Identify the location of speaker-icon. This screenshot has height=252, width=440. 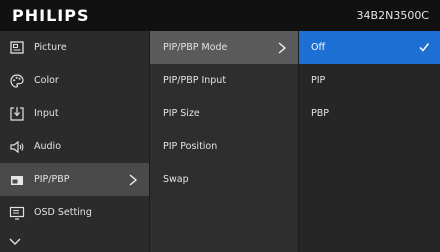
(17, 147).